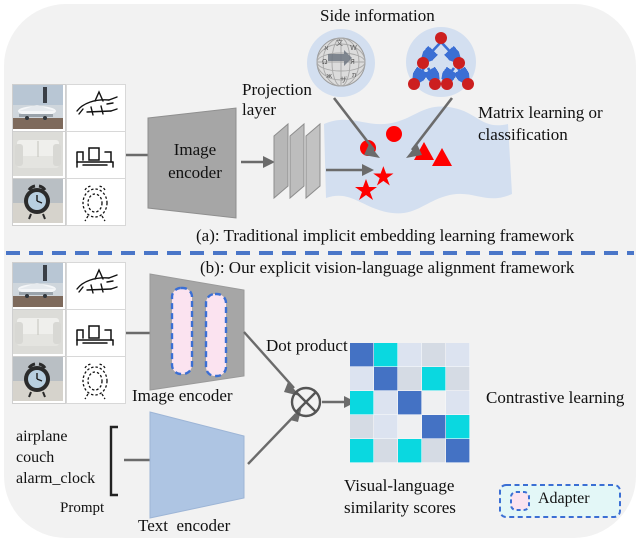 This screenshot has width=640, height=542. I want to click on matrix-learning-label-line2: classification, so click(523, 134).